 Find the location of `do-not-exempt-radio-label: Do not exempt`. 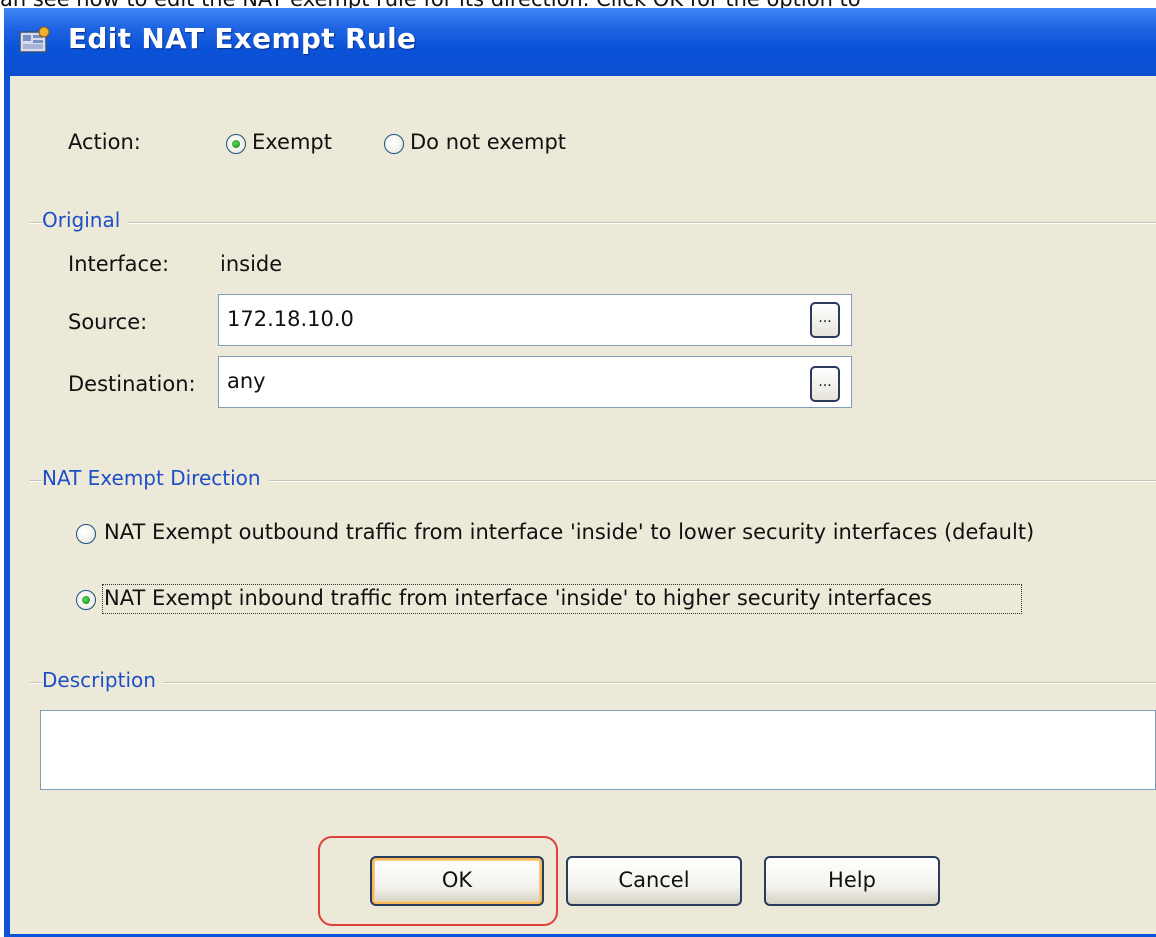

do-not-exempt-radio-label: Do not exempt is located at coordinates (488, 142).